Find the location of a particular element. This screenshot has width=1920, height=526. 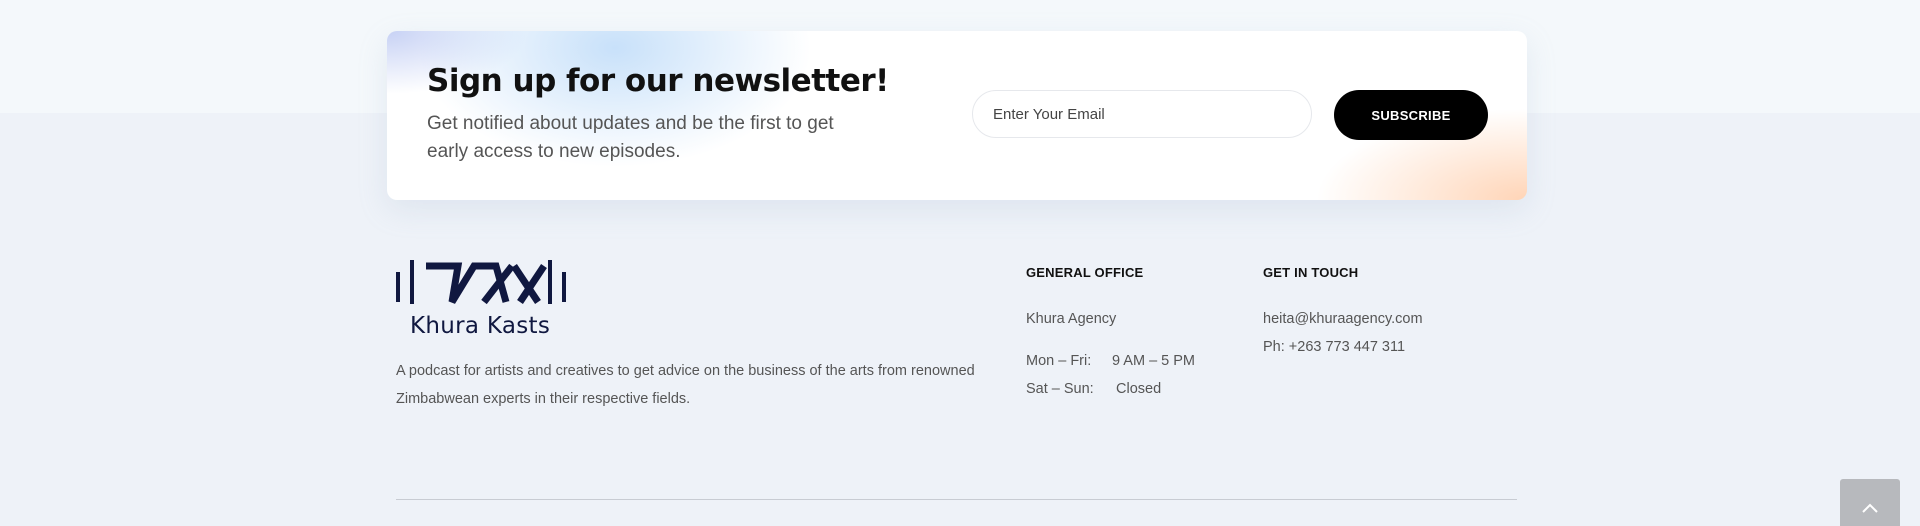

get-in-touch-heading: GET IN TOUCH is located at coordinates (1311, 272).